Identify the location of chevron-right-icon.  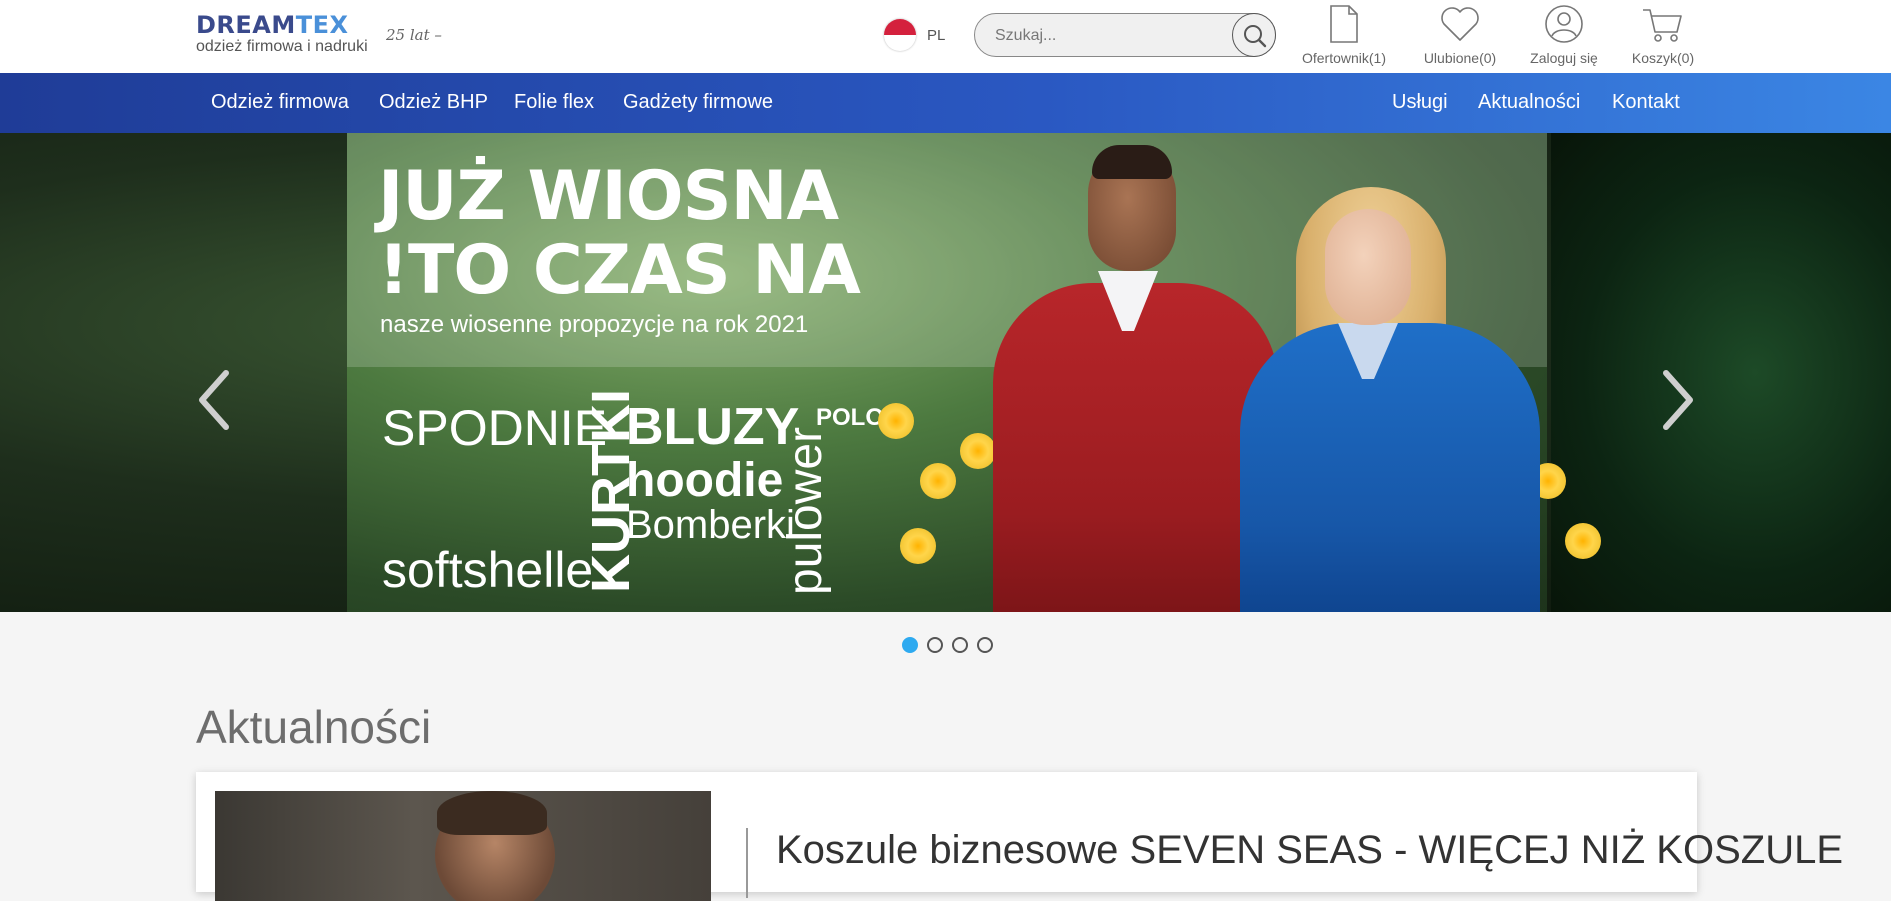
(1678, 400).